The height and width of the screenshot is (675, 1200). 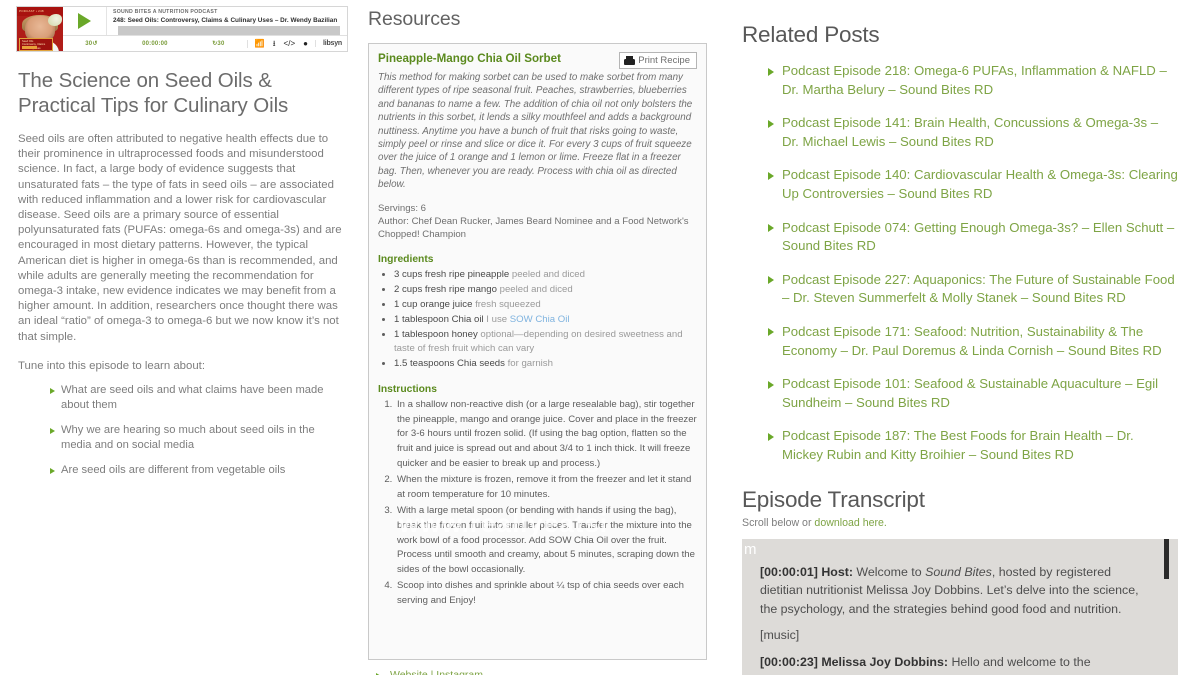 What do you see at coordinates (445, 290) in the screenshot?
I see `ingredient-amount: 2 cups fresh ripe mango` at bounding box center [445, 290].